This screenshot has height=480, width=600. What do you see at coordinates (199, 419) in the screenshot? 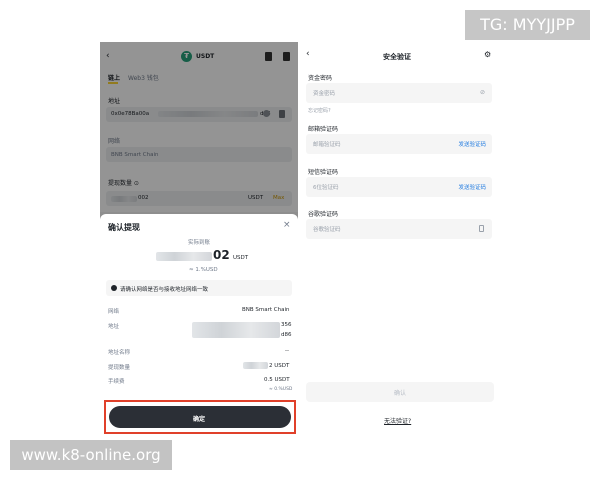
I see `confirm-button-label: 确定` at bounding box center [199, 419].